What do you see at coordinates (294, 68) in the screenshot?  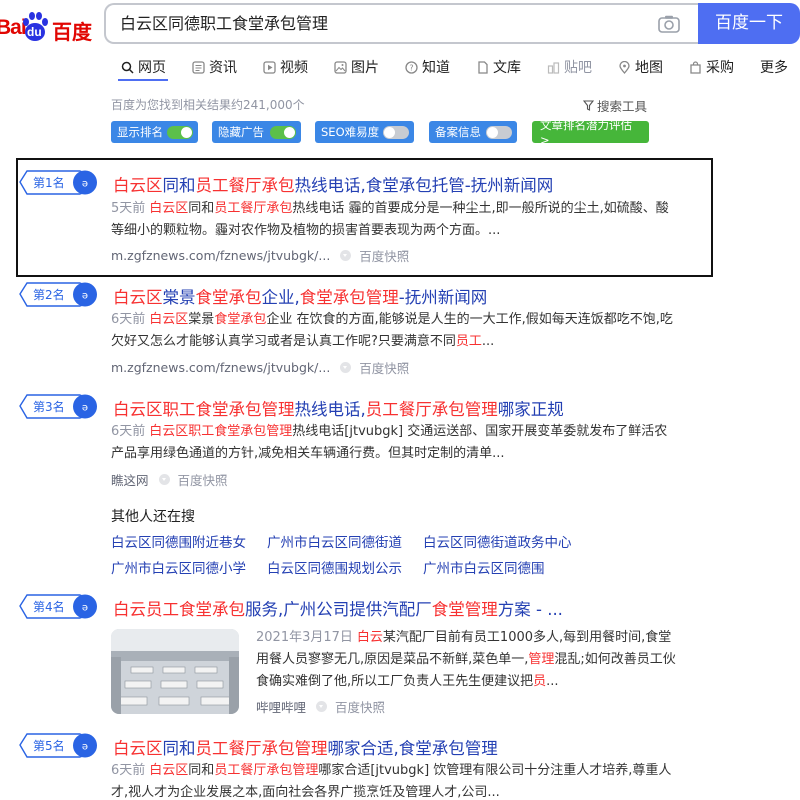 I see `tab-label: 视频` at bounding box center [294, 68].